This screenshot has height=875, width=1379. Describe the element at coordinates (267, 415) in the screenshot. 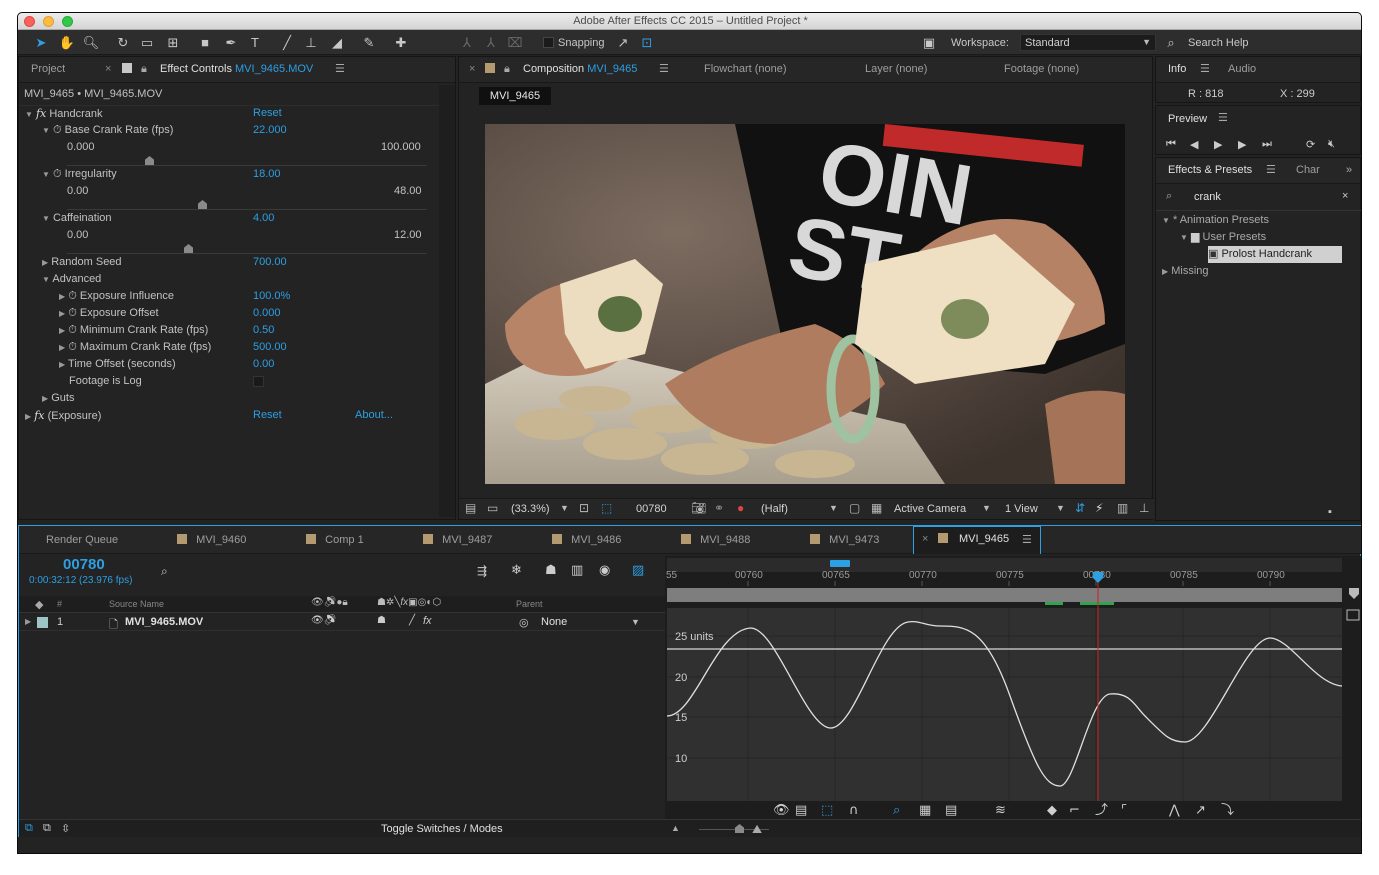

I see `exposure-reset-link: Reset` at that location.